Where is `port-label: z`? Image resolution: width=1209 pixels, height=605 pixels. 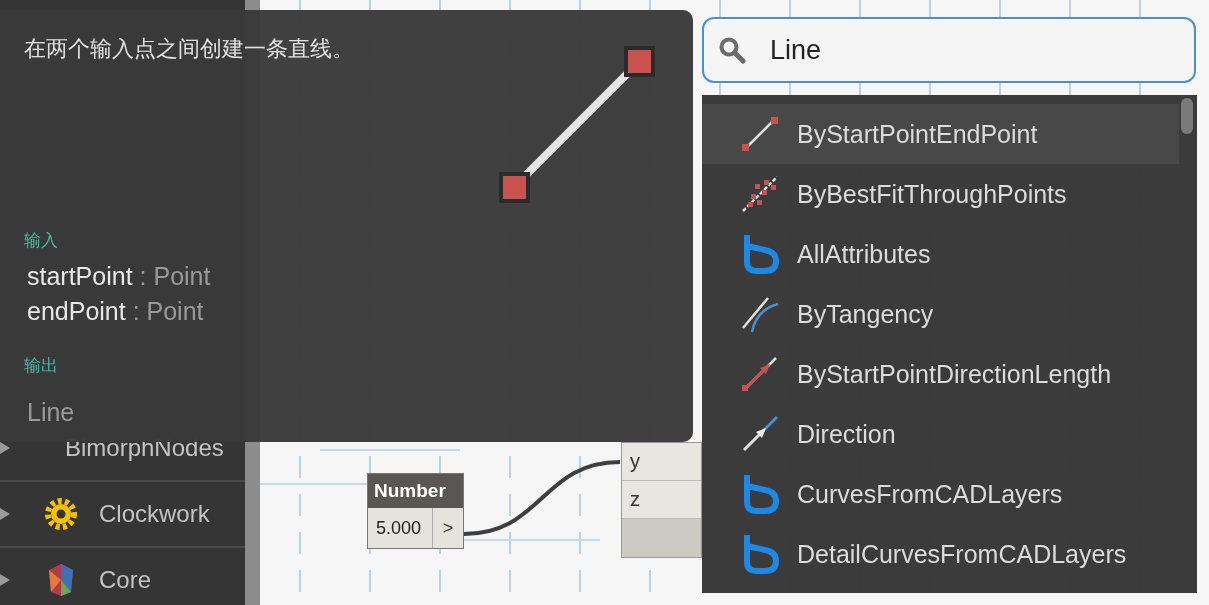 port-label: z is located at coordinates (635, 499).